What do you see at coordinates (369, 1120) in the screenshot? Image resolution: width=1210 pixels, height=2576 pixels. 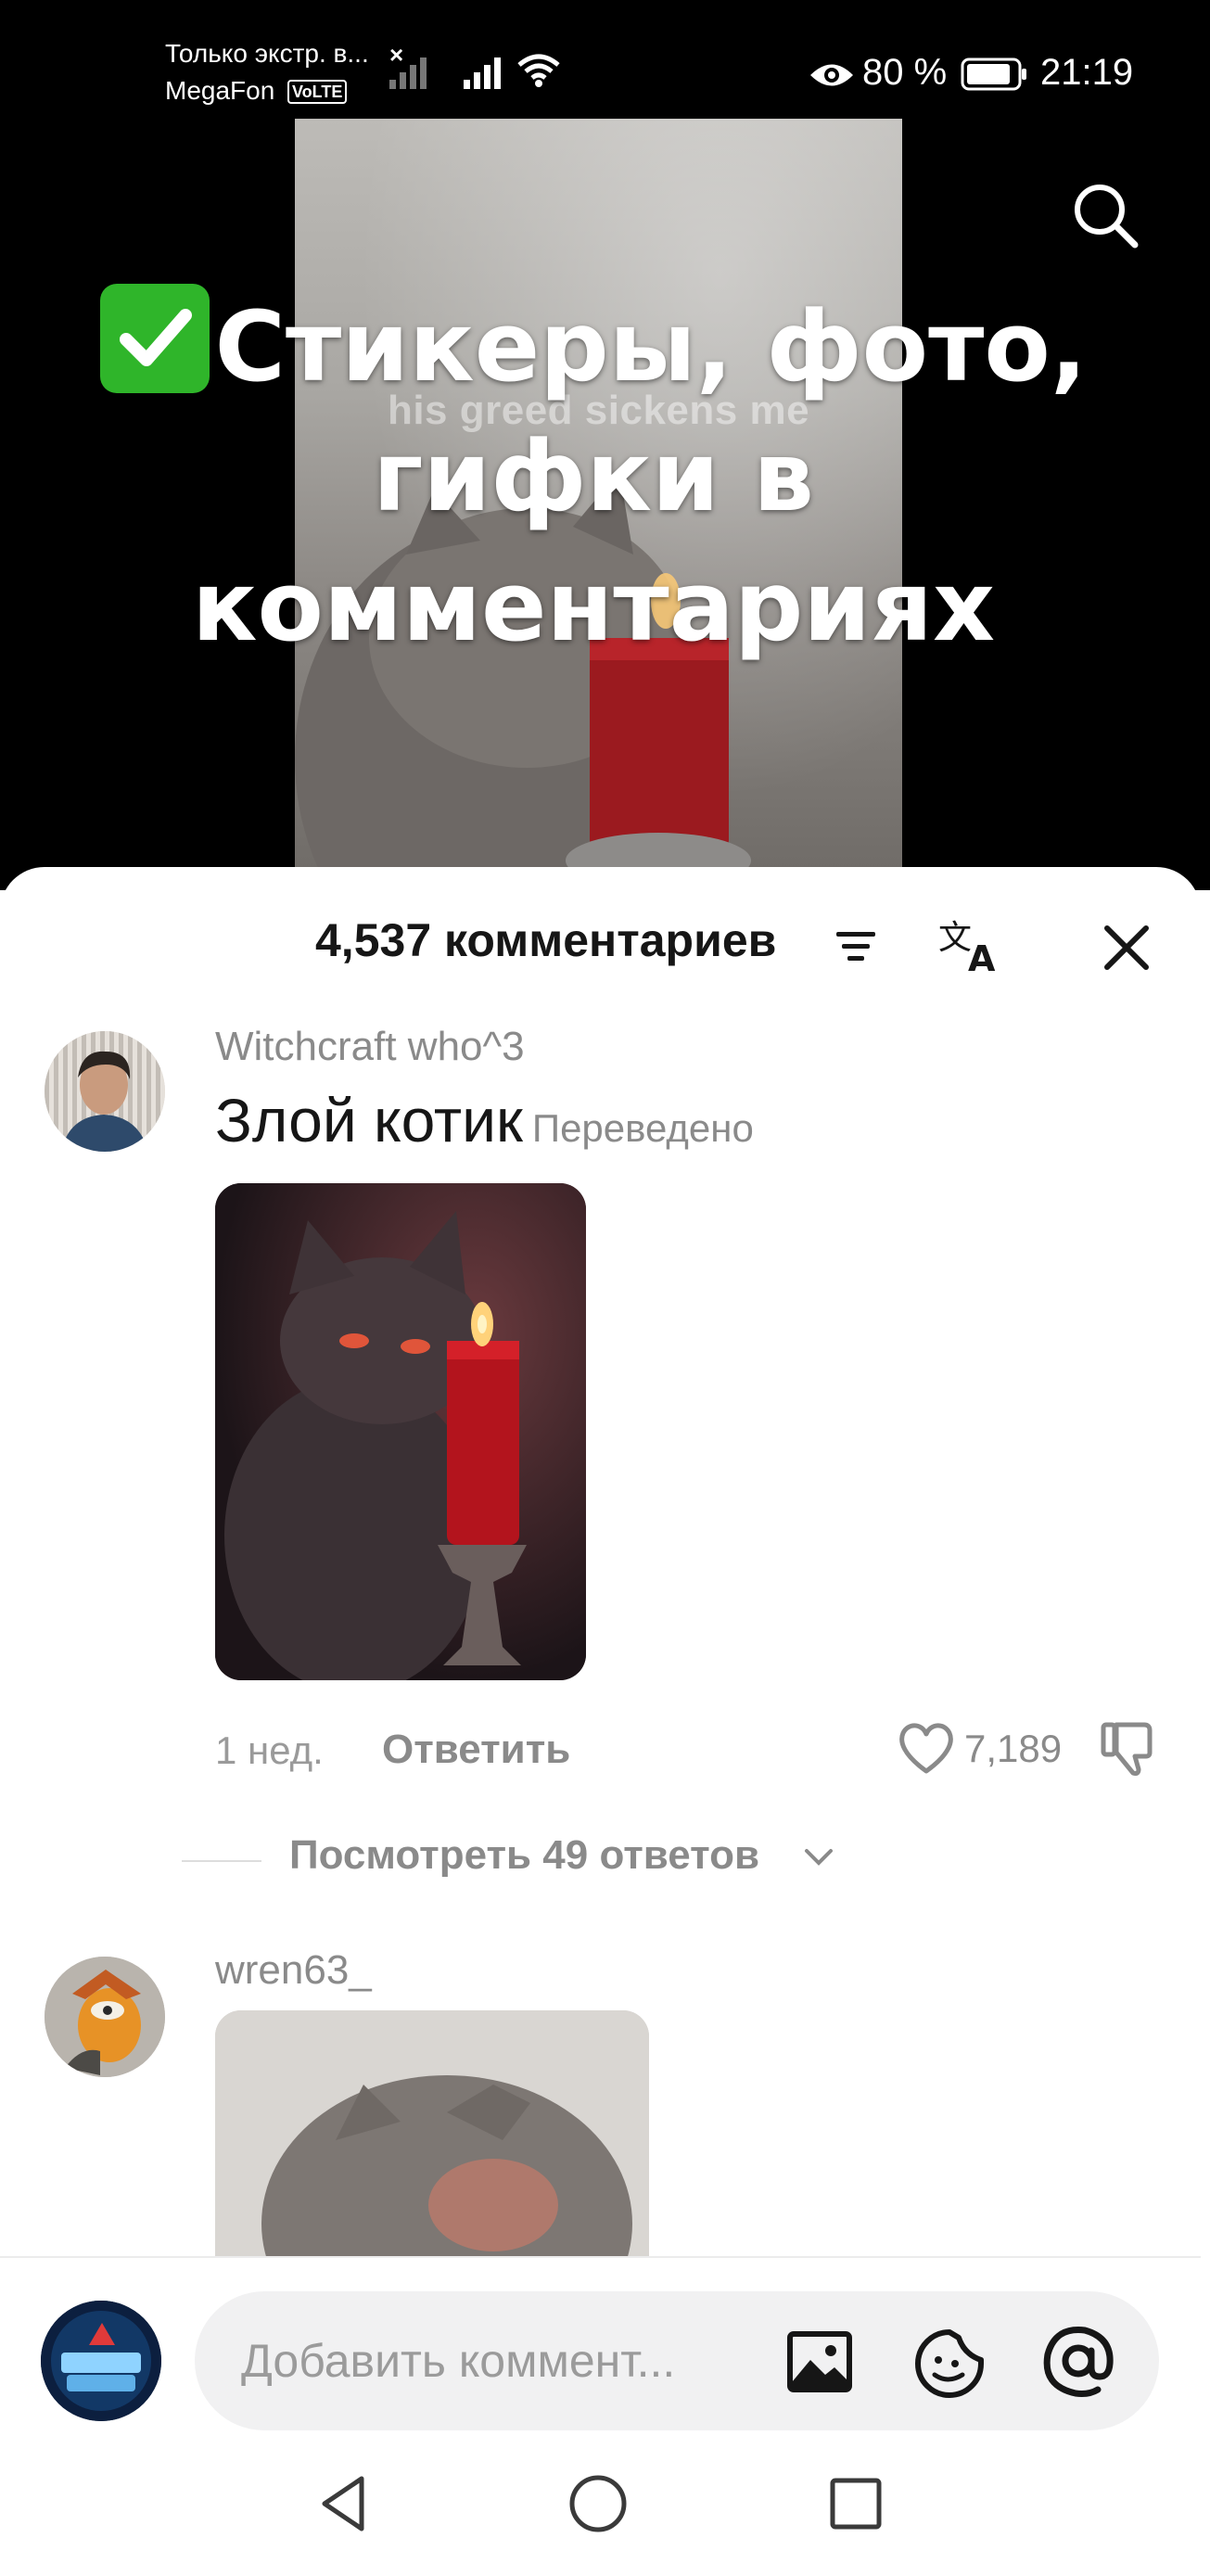 I see `comment-body: Злой котик` at bounding box center [369, 1120].